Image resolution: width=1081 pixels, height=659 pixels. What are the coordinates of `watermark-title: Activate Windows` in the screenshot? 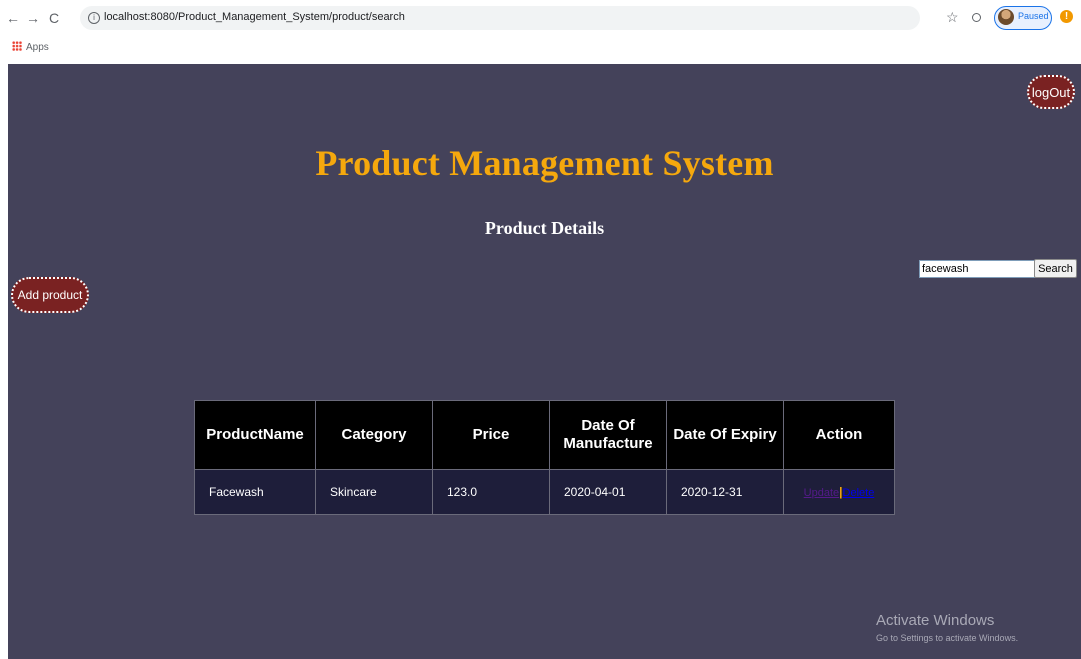 It's located at (935, 620).